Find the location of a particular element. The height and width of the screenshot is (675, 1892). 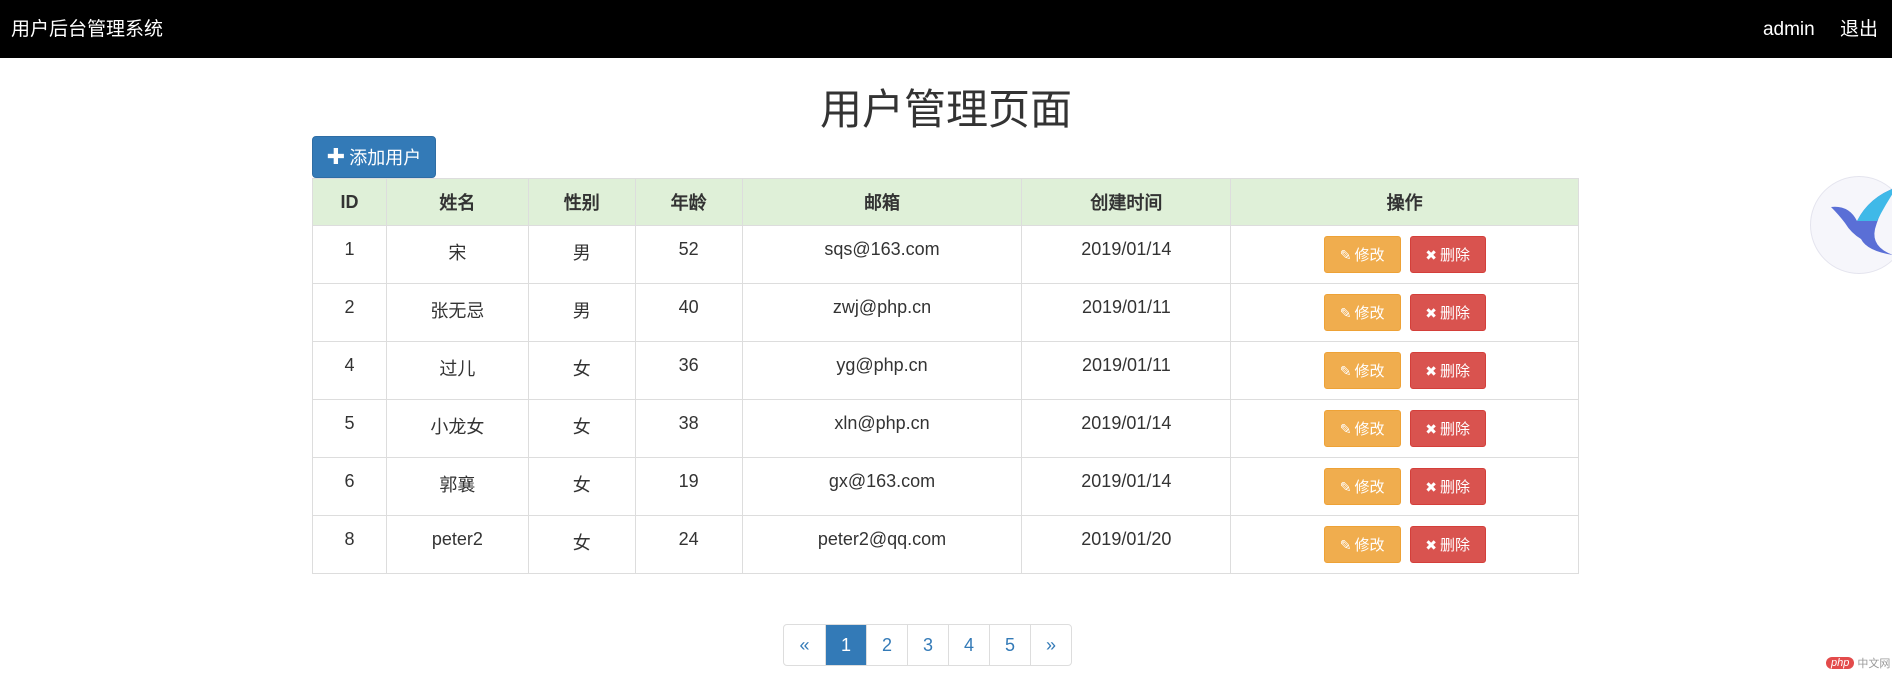

cell-email: zwj@php.cn is located at coordinates (882, 312).